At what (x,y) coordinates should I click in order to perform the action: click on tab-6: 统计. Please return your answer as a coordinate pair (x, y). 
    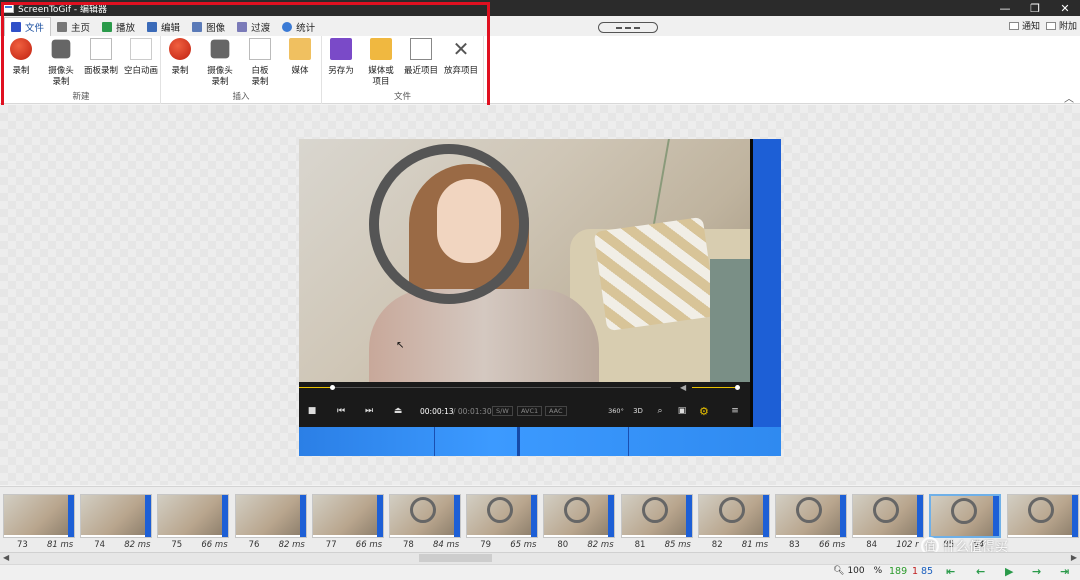
    Looking at the image, I should click on (298, 26).